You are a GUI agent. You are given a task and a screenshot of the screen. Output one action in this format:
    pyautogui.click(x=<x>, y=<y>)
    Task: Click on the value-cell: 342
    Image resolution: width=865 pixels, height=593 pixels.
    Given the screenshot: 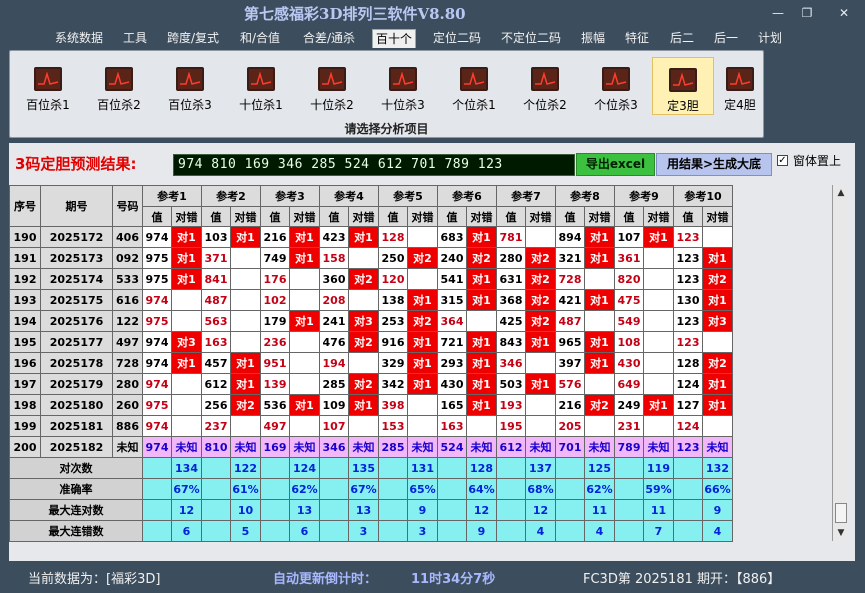 What is the action you would take?
    pyautogui.click(x=393, y=384)
    